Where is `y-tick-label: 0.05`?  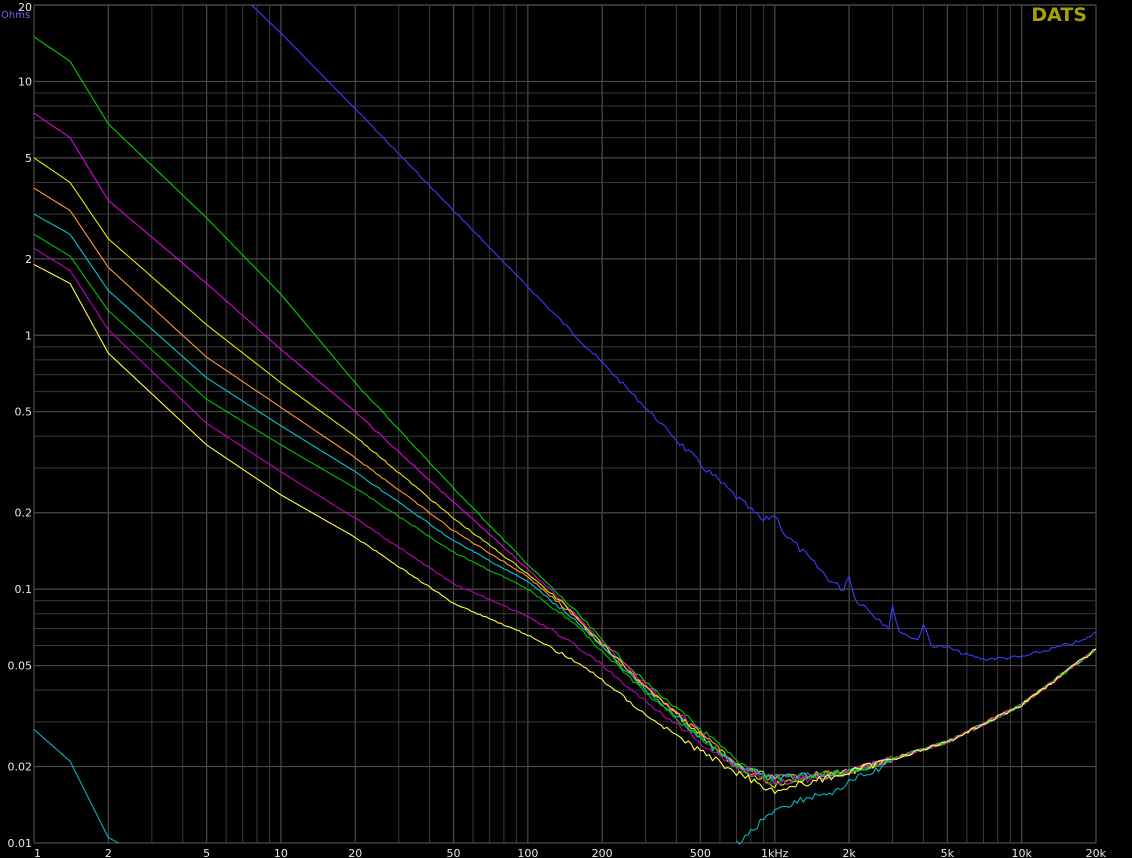 y-tick-label: 0.05 is located at coordinates (20, 666).